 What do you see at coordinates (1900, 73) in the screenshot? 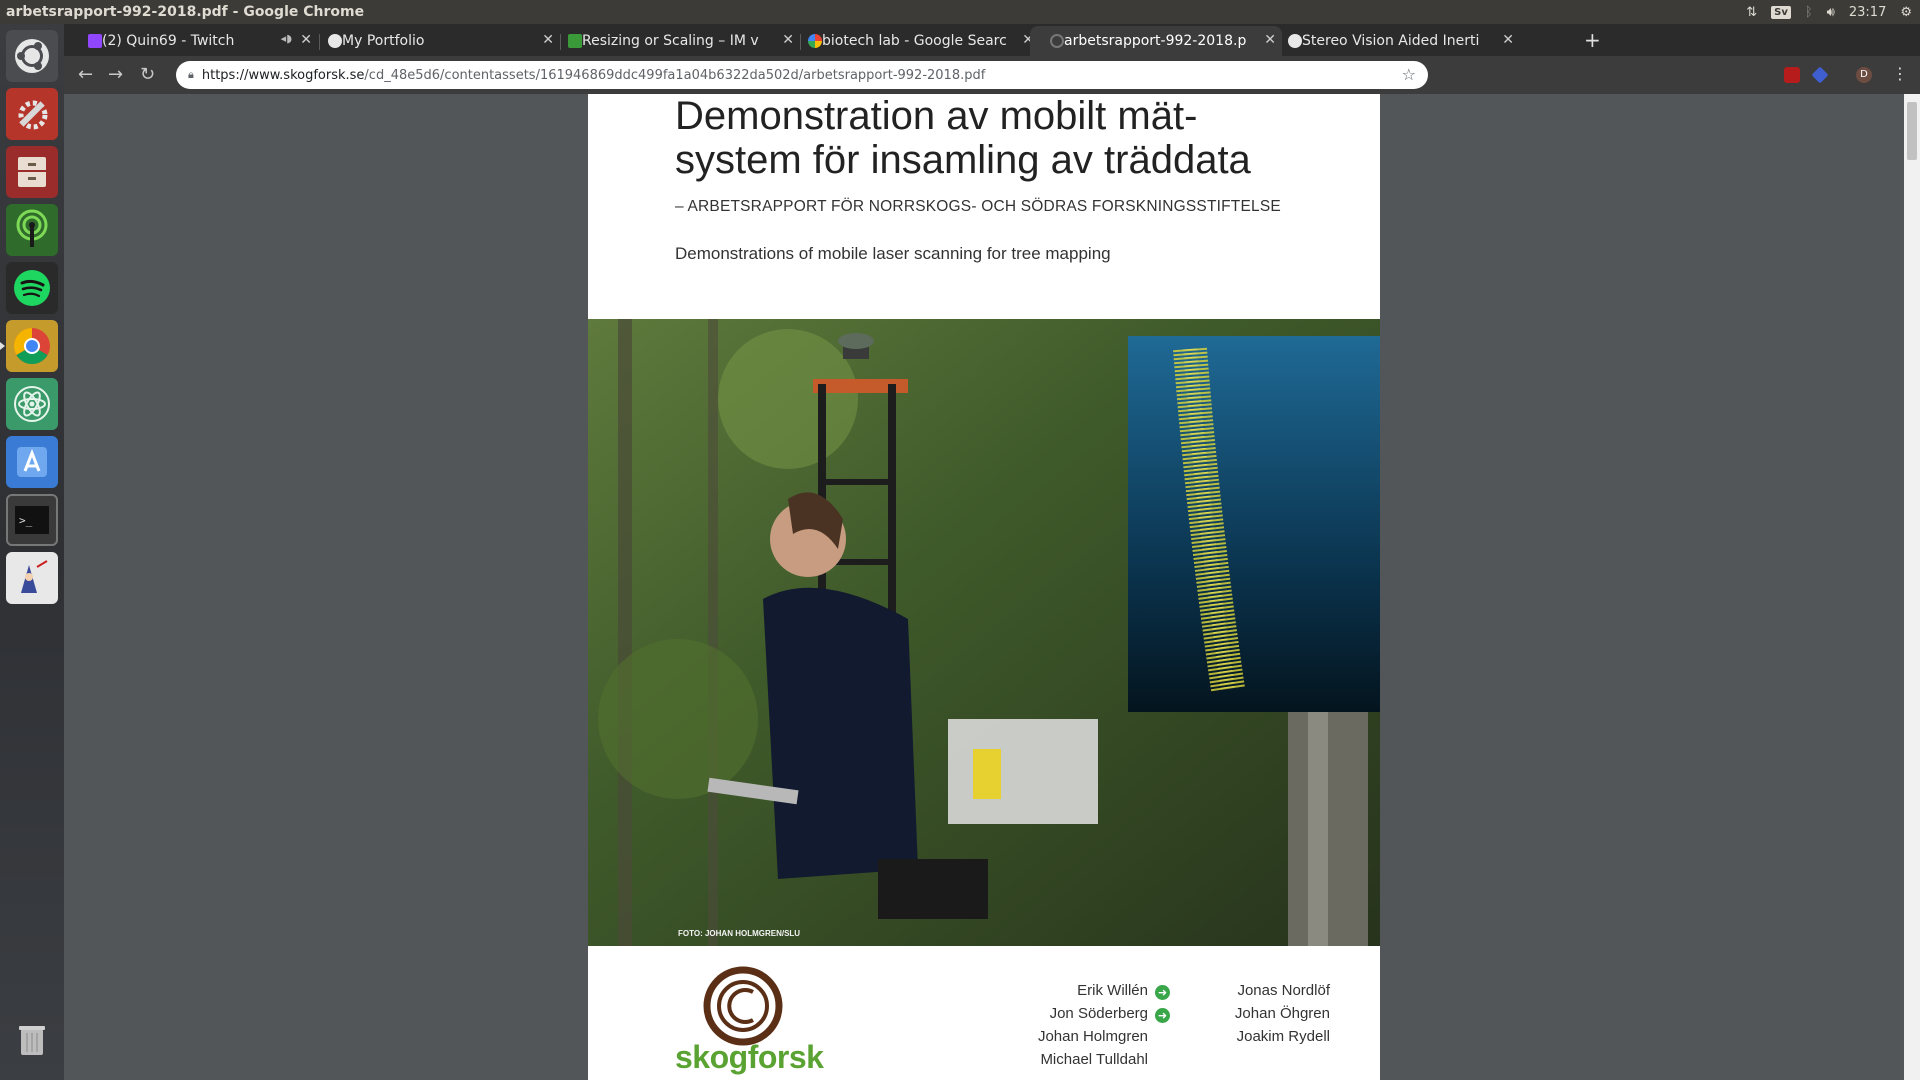
I see `menu-kebab-icon: ⋮` at bounding box center [1900, 73].